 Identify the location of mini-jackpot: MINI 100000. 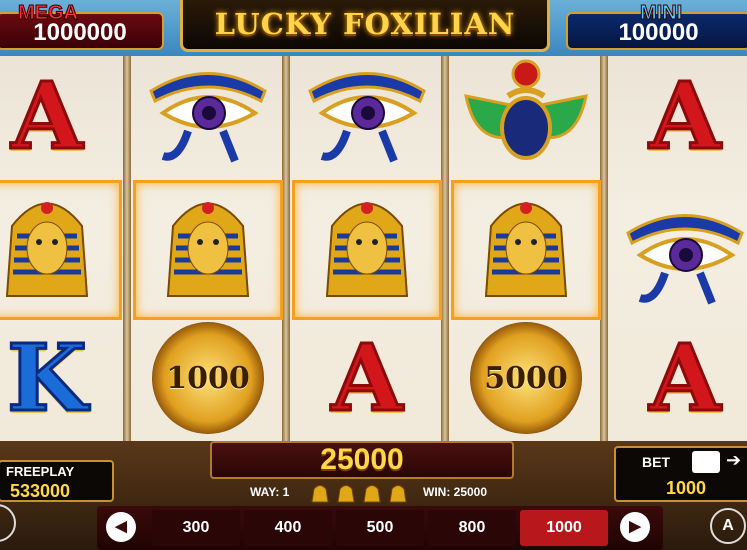
(656, 26).